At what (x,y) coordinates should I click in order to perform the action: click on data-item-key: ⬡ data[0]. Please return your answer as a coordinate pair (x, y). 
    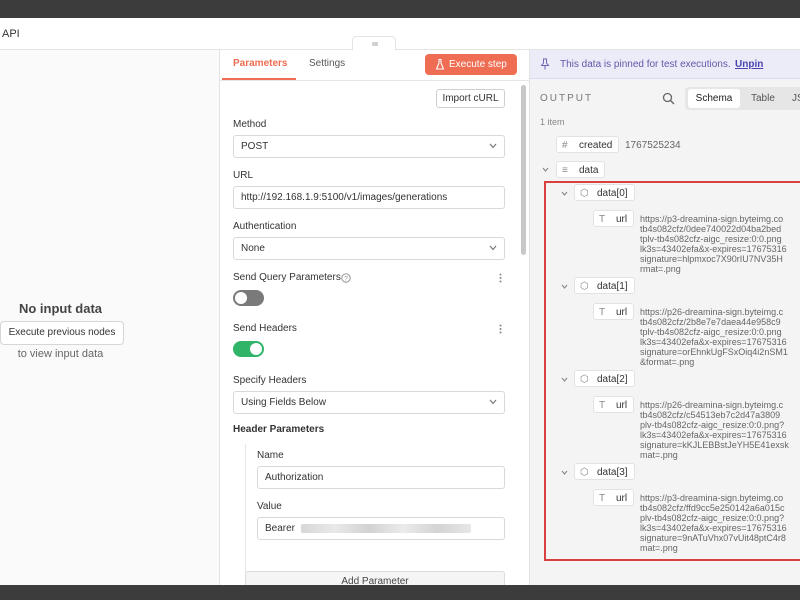
    Looking at the image, I should click on (604, 192).